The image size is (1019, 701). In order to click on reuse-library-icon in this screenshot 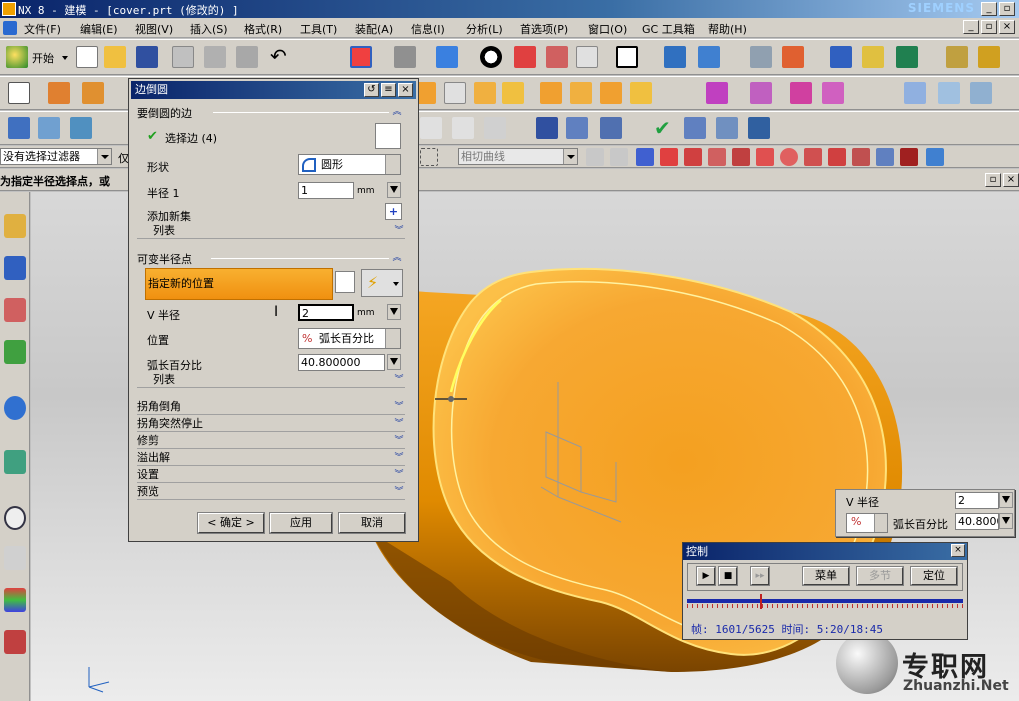, I will do `click(15, 352)`.